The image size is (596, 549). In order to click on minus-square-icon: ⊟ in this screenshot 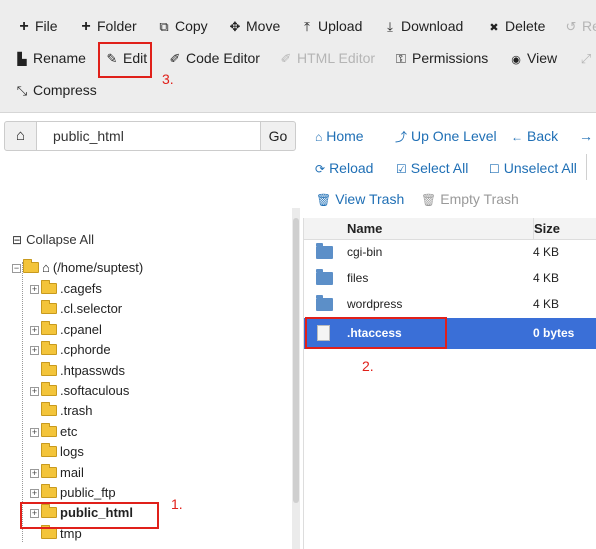, I will do `click(17, 240)`.